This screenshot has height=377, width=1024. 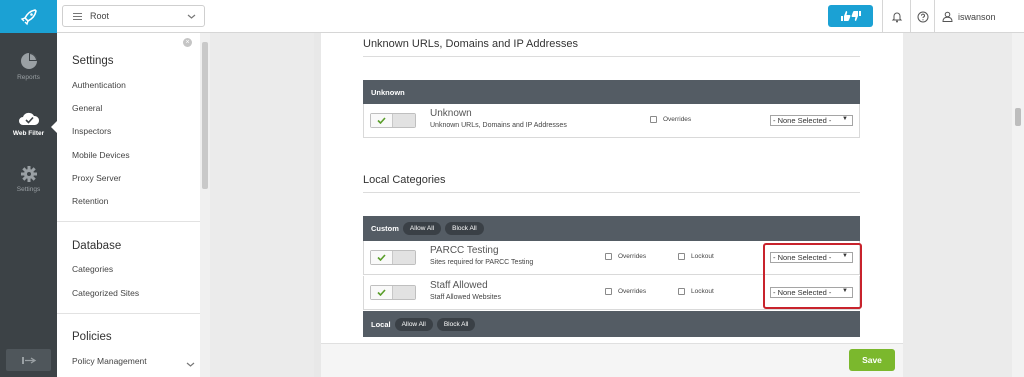 I want to click on main-scrollbar-thumb, so click(x=1018, y=117).